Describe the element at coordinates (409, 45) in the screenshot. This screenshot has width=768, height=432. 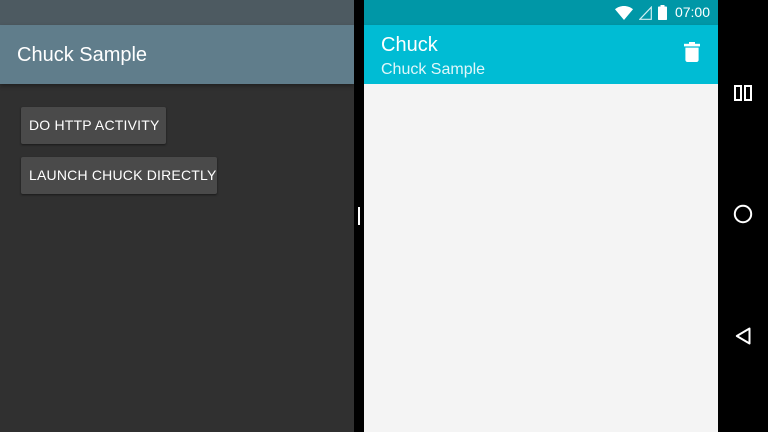
I see `right-app-title: Chuck` at that location.